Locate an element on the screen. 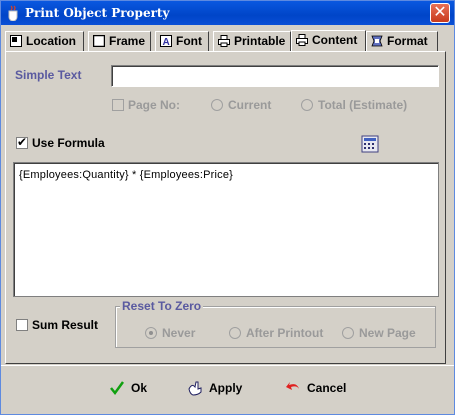 The width and height of the screenshot is (455, 415). tab-printable: Printable is located at coordinates (252, 41).